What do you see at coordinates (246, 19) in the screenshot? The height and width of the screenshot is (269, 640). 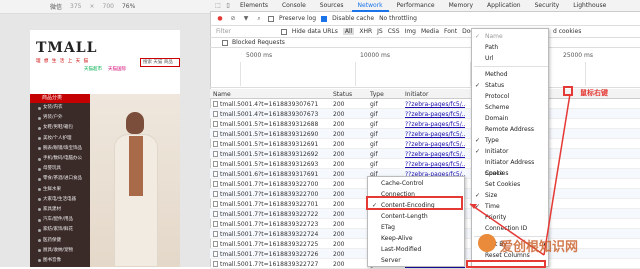 I see `filter-icon: ▼` at bounding box center [246, 19].